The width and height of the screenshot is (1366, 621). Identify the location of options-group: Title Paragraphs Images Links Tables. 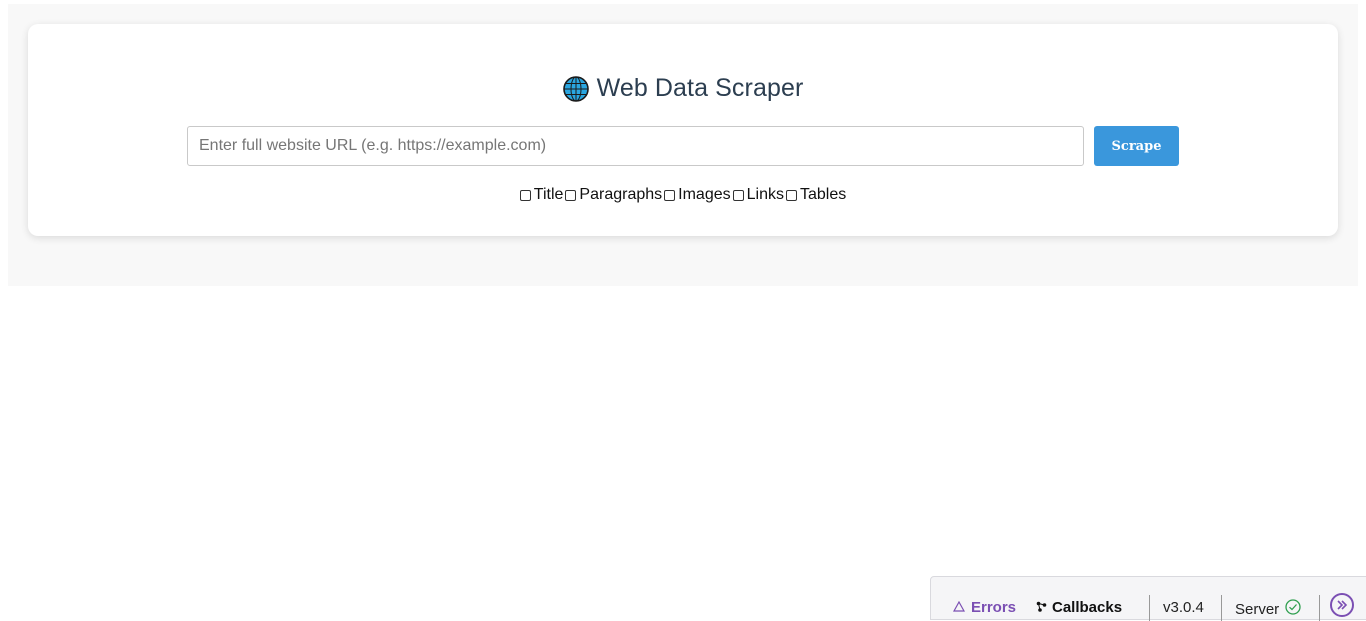
(683, 195).